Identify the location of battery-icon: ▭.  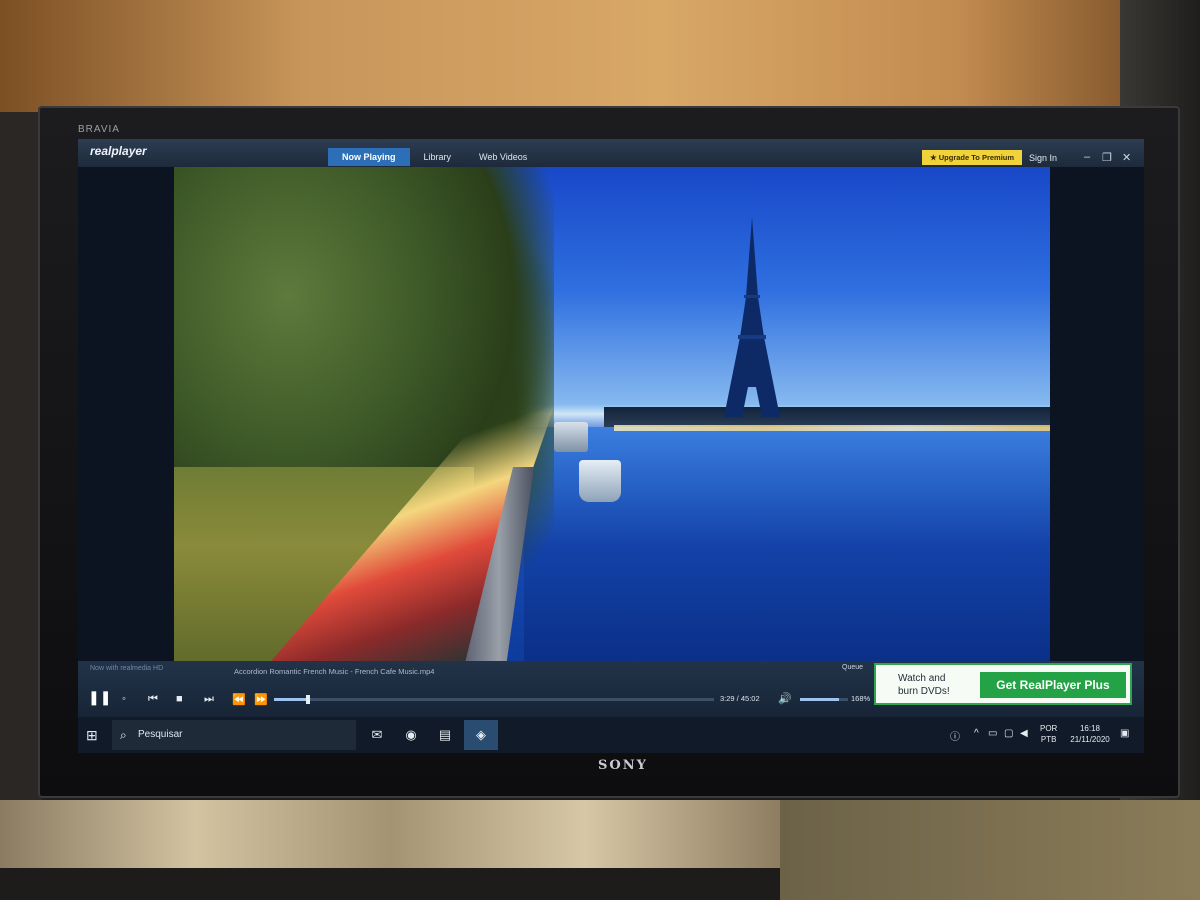
(992, 733).